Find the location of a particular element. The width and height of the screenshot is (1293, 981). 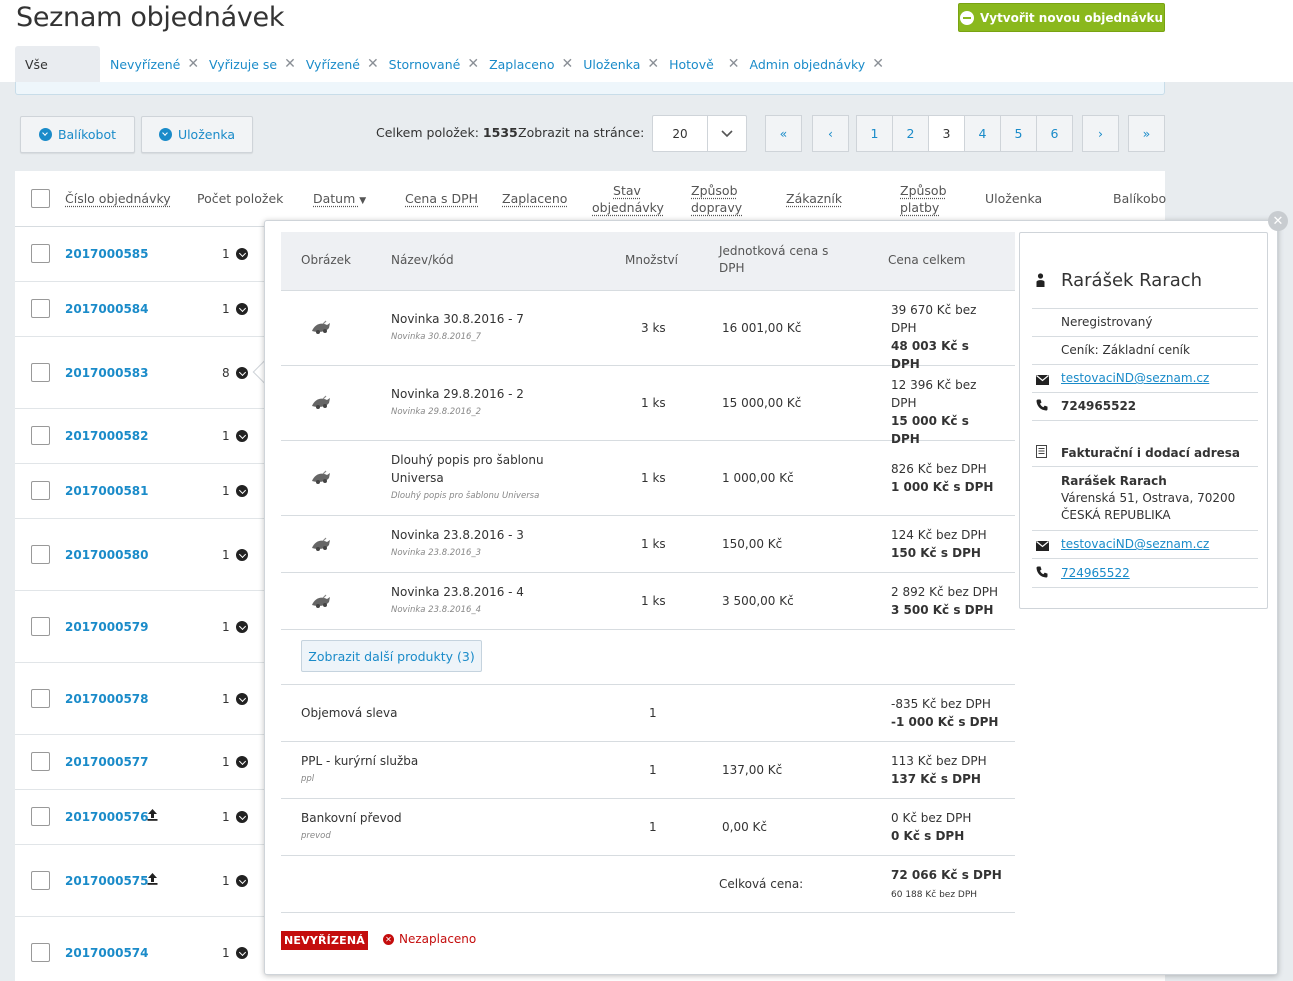

page-first-button: « is located at coordinates (783, 133).